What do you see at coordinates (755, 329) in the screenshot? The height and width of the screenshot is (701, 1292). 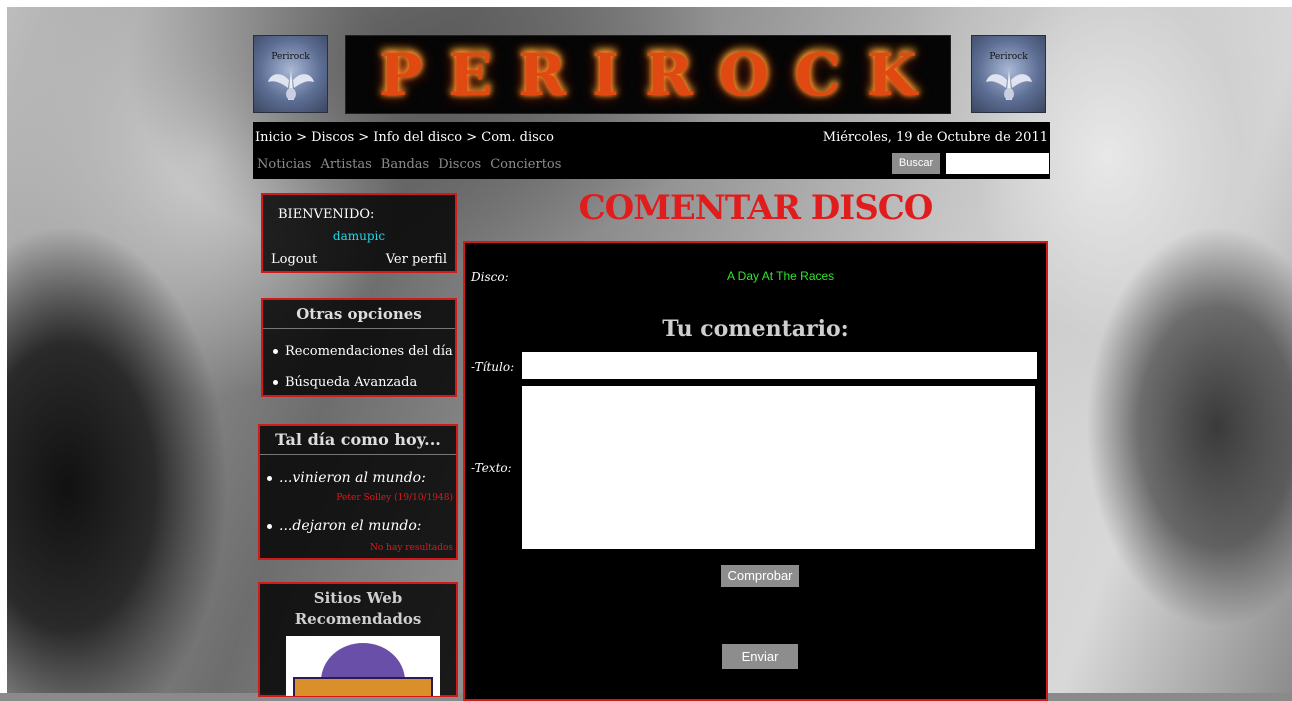 I see `comment-heading: Tu comentario:` at bounding box center [755, 329].